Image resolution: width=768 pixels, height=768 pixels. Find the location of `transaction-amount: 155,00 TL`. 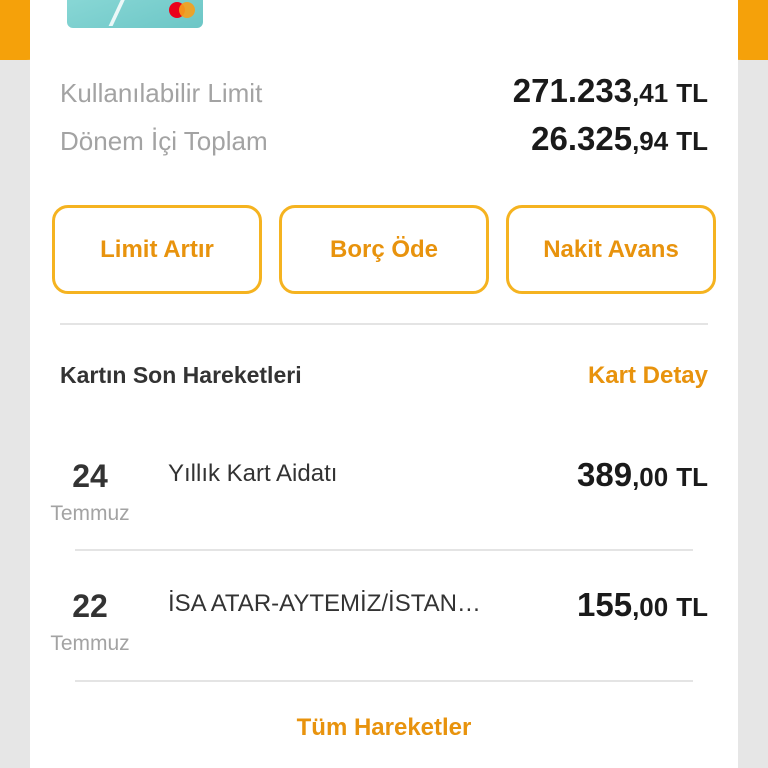

transaction-amount: 155,00 TL is located at coordinates (642, 604).